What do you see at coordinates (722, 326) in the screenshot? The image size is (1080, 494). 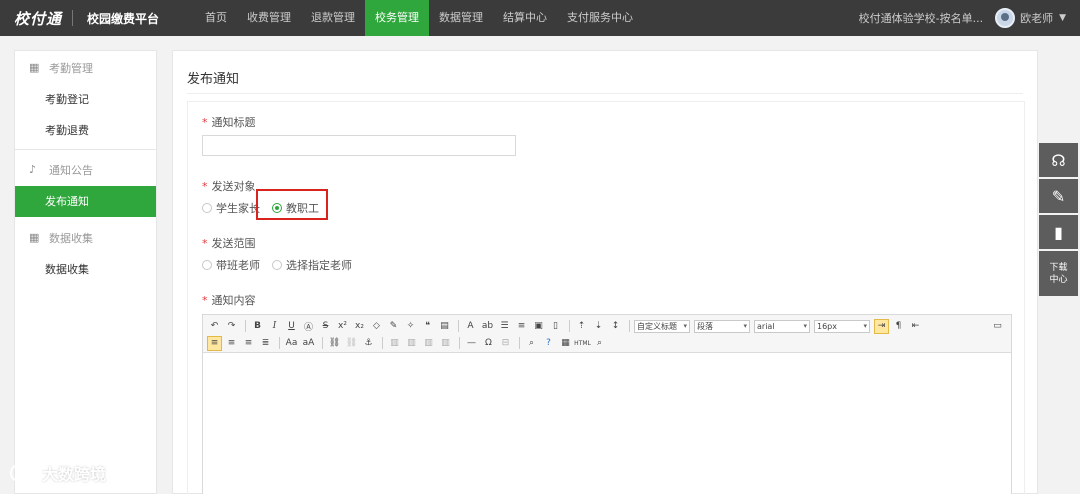 I see `paragraph-select: 段落` at bounding box center [722, 326].